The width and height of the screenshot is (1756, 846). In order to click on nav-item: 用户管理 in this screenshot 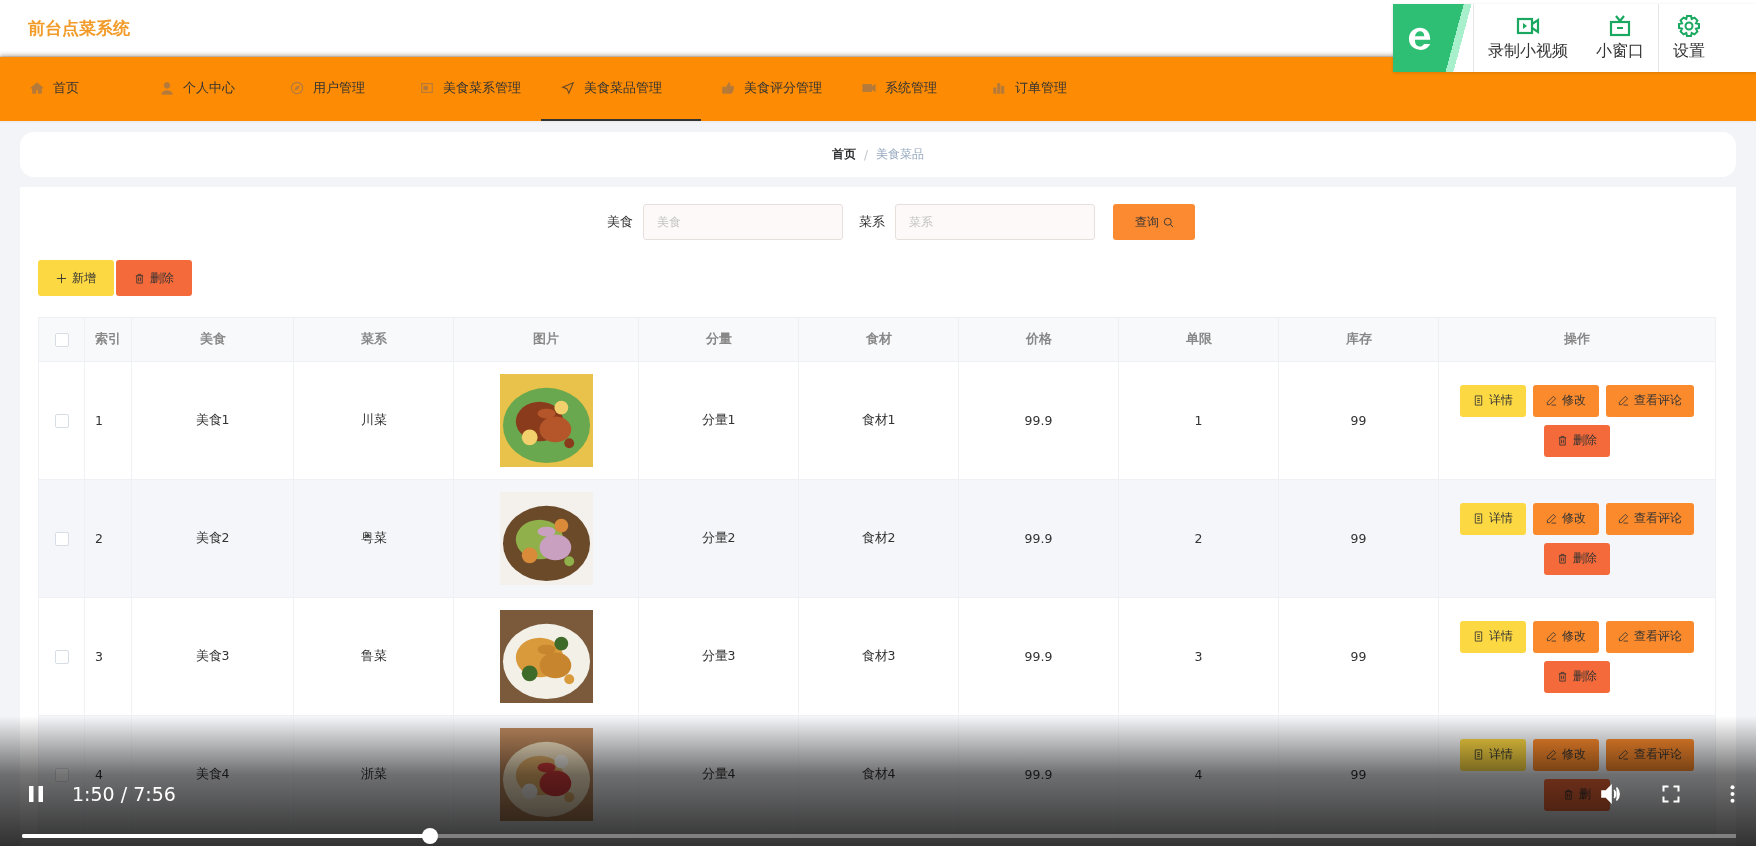, I will do `click(335, 89)`.